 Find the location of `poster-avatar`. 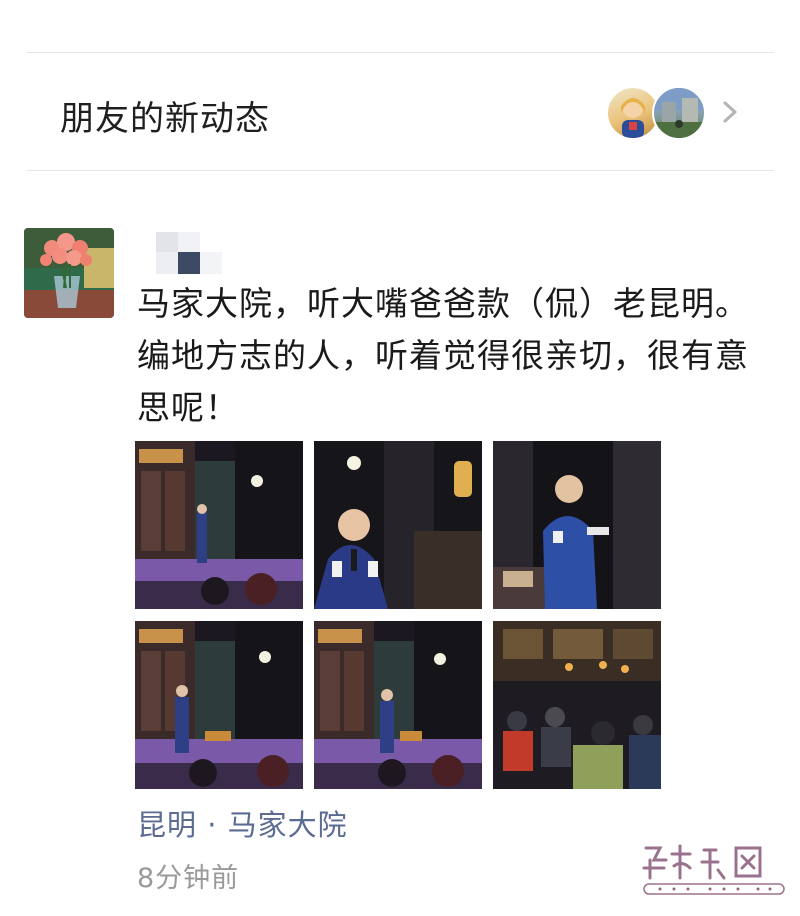

poster-avatar is located at coordinates (69, 273).